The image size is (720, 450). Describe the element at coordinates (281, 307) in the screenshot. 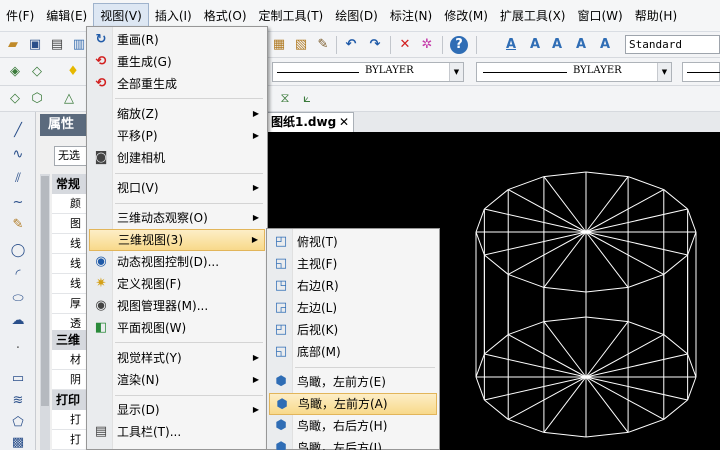

I see `left-view-icon: ◲` at that location.